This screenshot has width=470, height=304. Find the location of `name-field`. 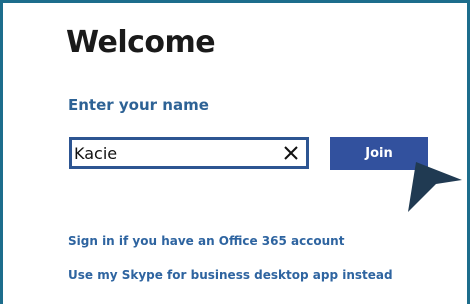

name-field is located at coordinates (189, 153).